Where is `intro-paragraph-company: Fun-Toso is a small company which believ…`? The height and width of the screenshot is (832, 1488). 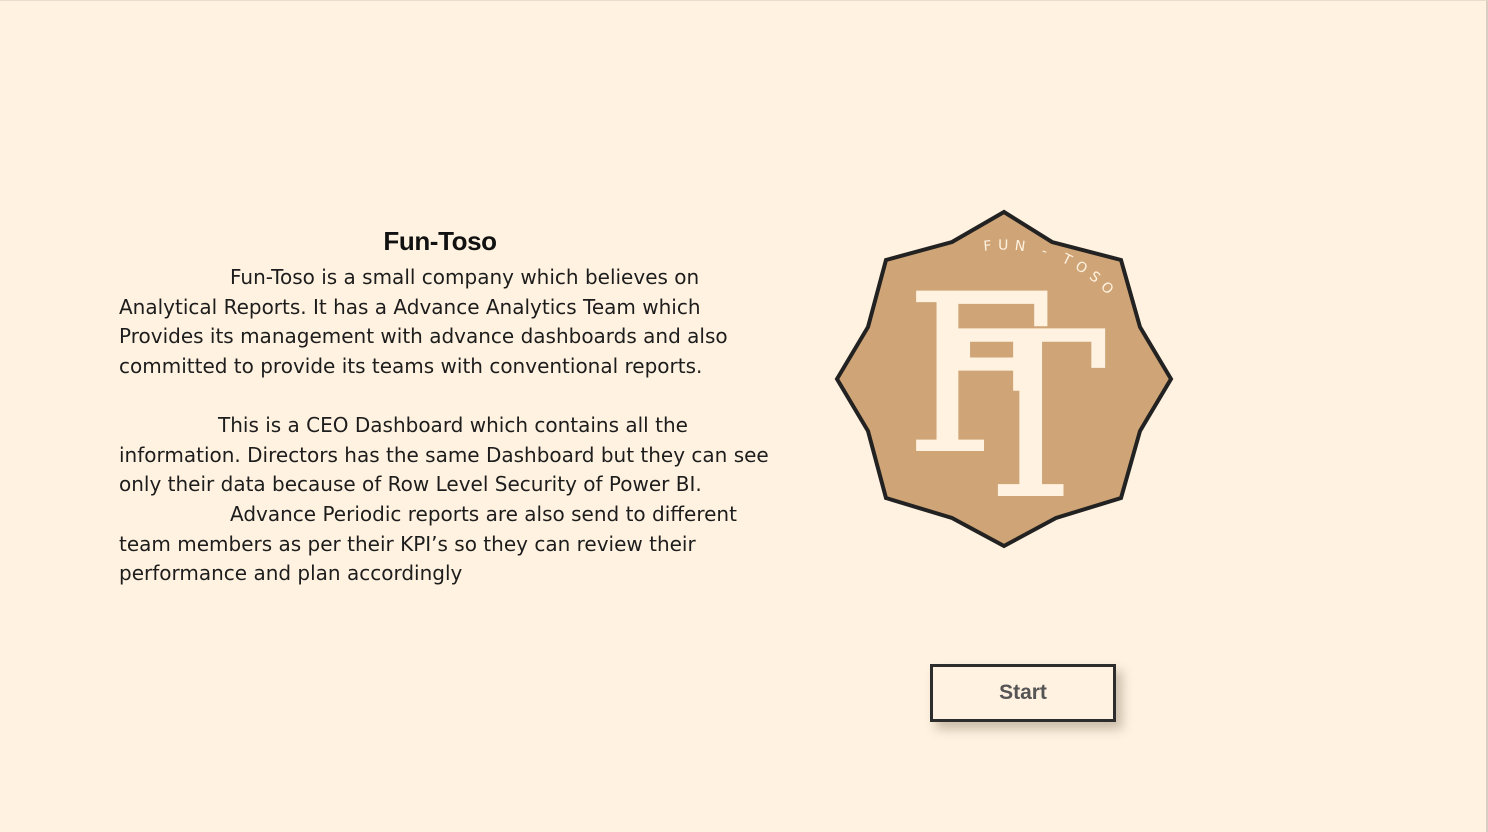 intro-paragraph-company: Fun-Toso is a small company which believ… is located at coordinates (423, 322).